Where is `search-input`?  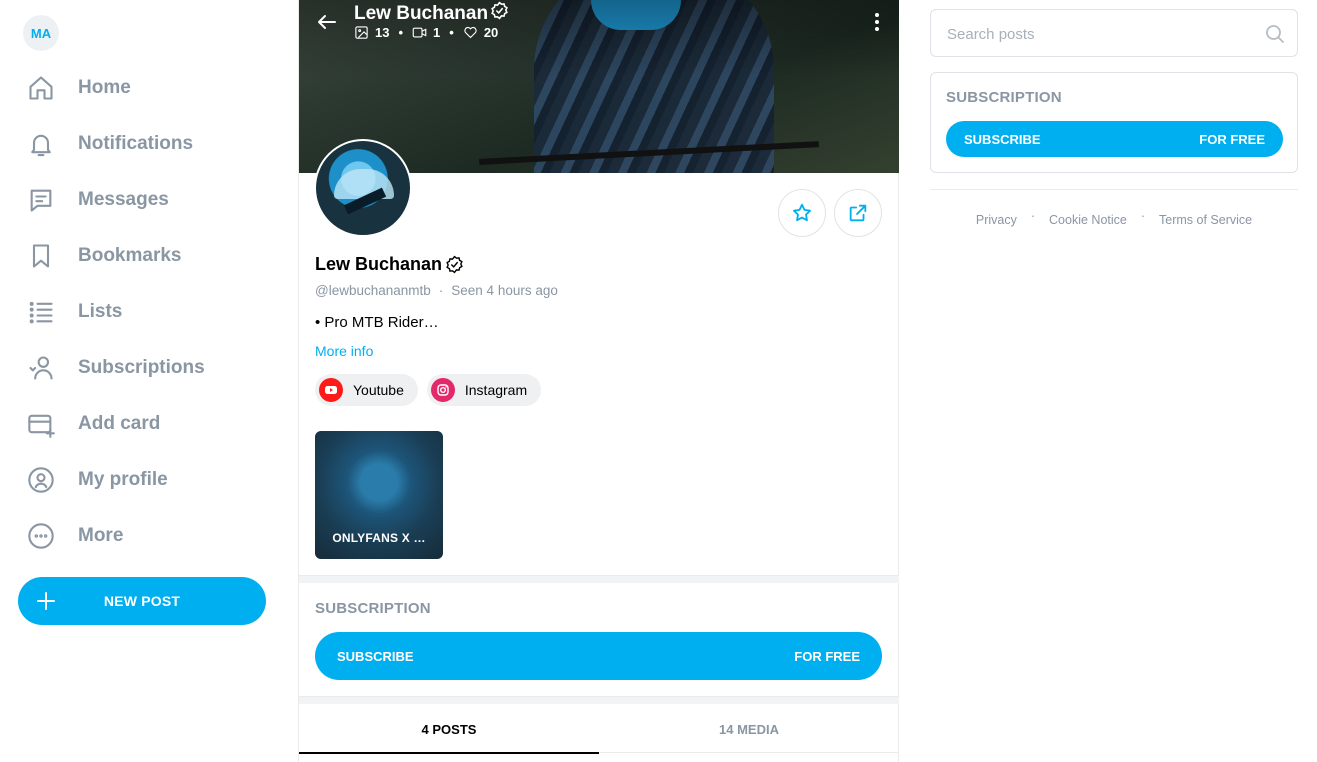 search-input is located at coordinates (1097, 34).